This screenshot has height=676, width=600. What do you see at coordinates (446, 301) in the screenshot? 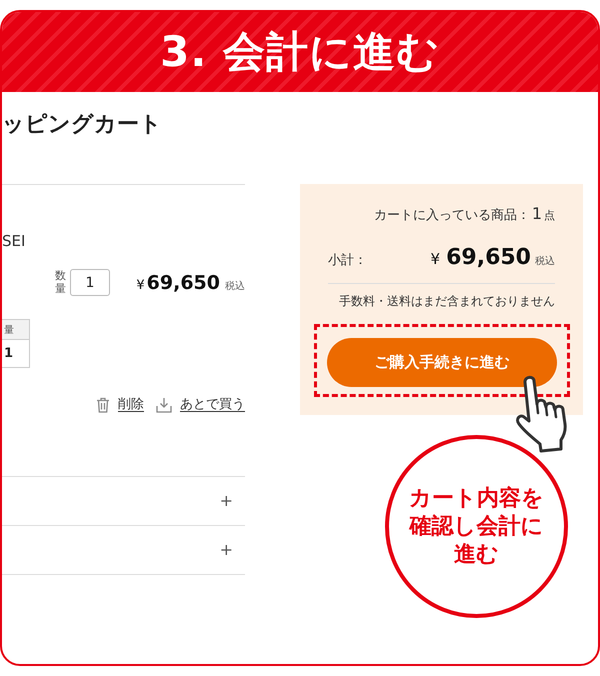
I see `fee-note: 手数料・送料はまだ含まれておりません` at bounding box center [446, 301].